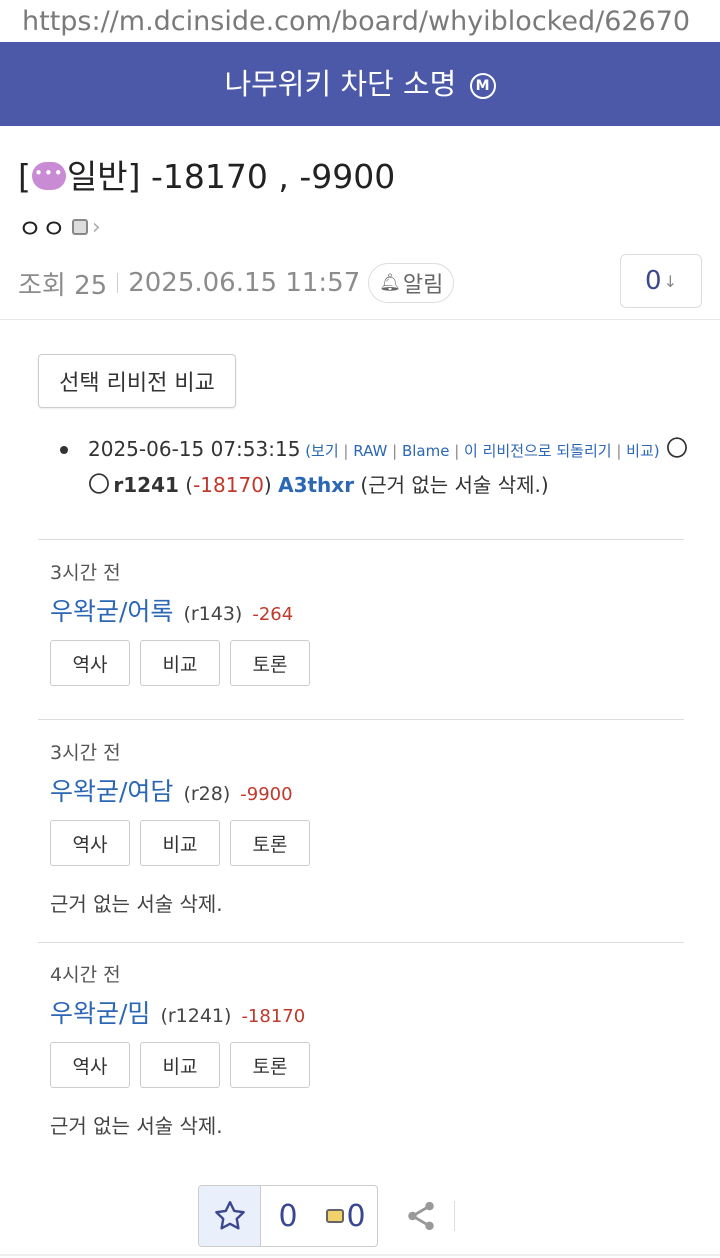 The height and width of the screenshot is (1258, 720). What do you see at coordinates (111, 610) in the screenshot?
I see `document-link: 우왁굳/어록` at bounding box center [111, 610].